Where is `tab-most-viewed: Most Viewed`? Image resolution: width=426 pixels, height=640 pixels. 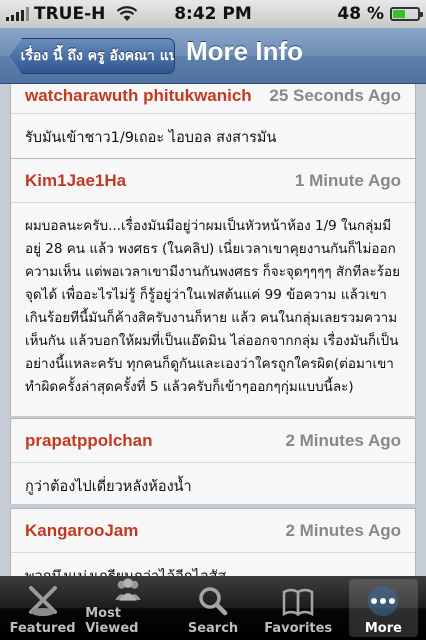
tab-most-viewed: Most Viewed is located at coordinates (127, 608).